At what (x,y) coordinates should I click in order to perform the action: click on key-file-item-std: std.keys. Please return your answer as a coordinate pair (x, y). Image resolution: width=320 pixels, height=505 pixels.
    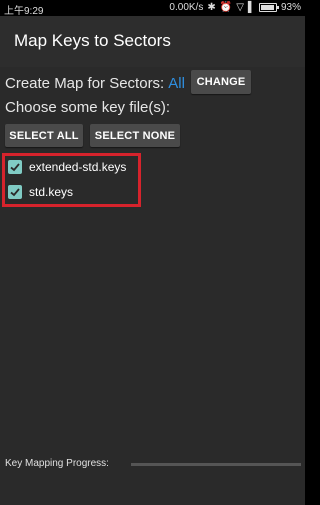
    Looking at the image, I should click on (40, 192).